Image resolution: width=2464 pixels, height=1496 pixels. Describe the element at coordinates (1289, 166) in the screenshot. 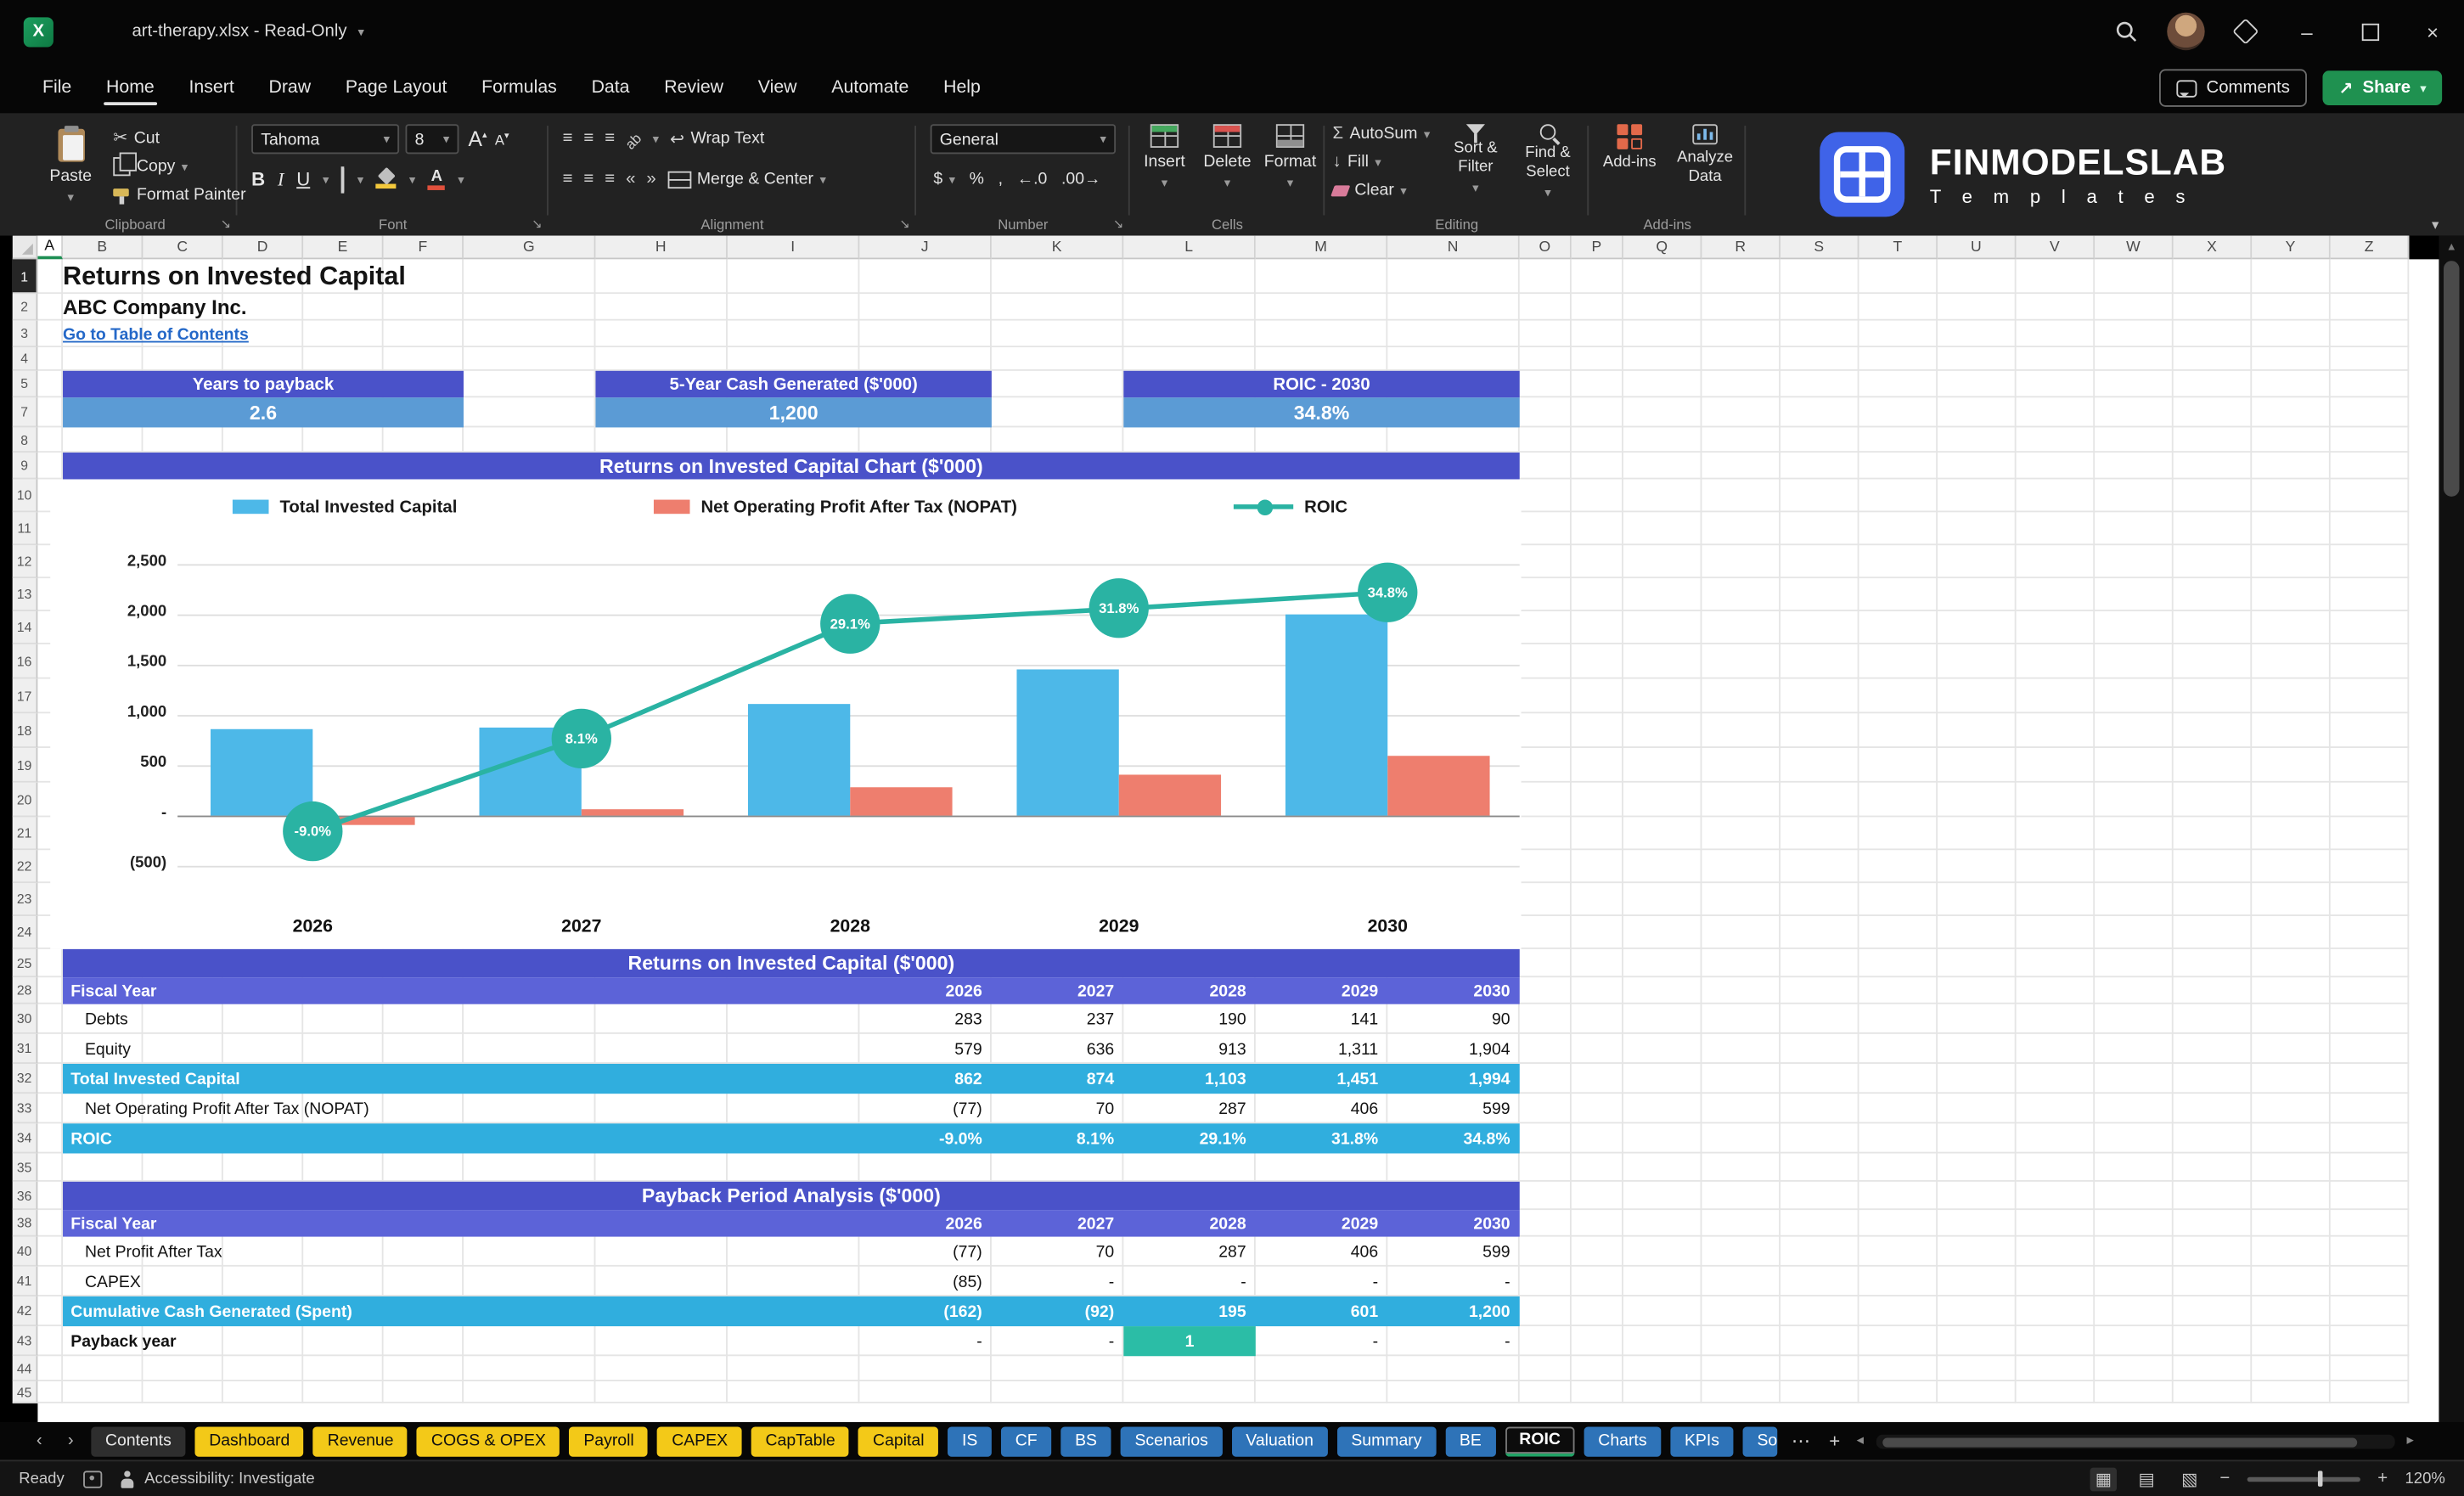

I see `format-cells-button: Format ▾` at that location.